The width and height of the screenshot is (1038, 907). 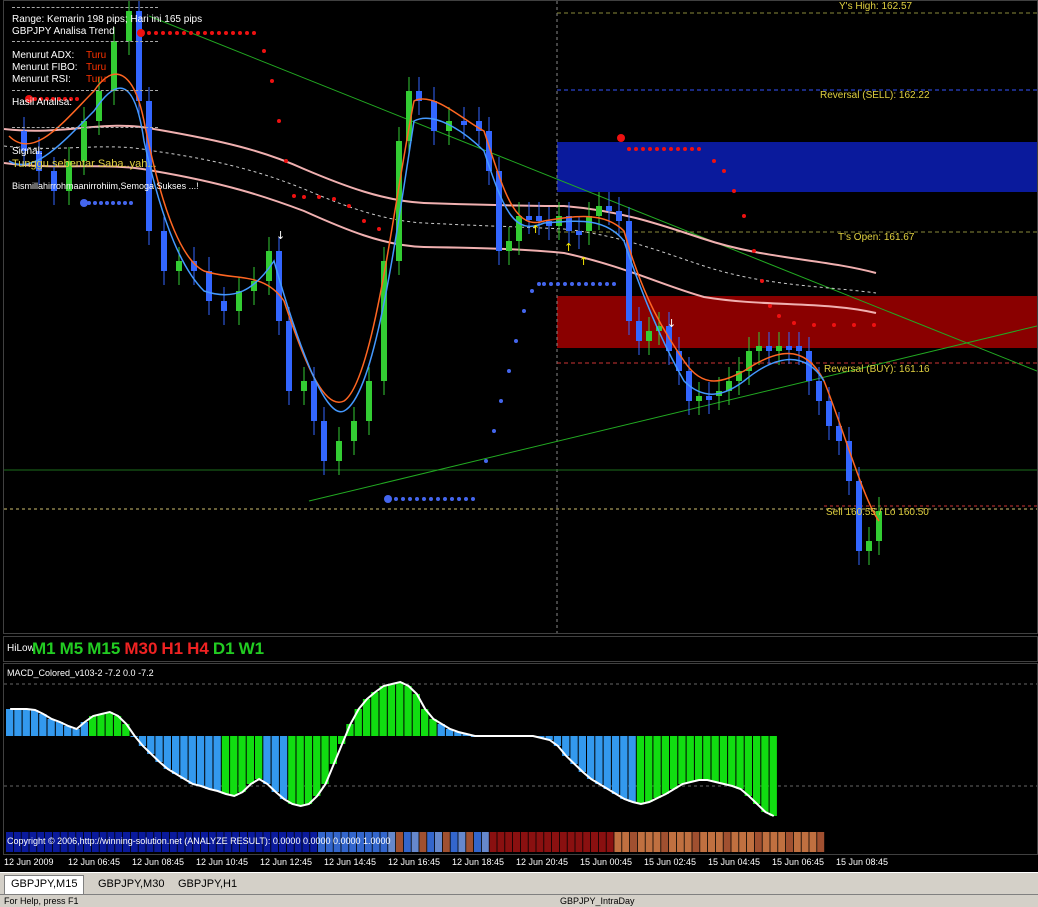 What do you see at coordinates (520, 649) in the screenshot?
I see `hilow-panel: HiLow M1 M5 M15 M30 H1 H4 D1 W1` at bounding box center [520, 649].